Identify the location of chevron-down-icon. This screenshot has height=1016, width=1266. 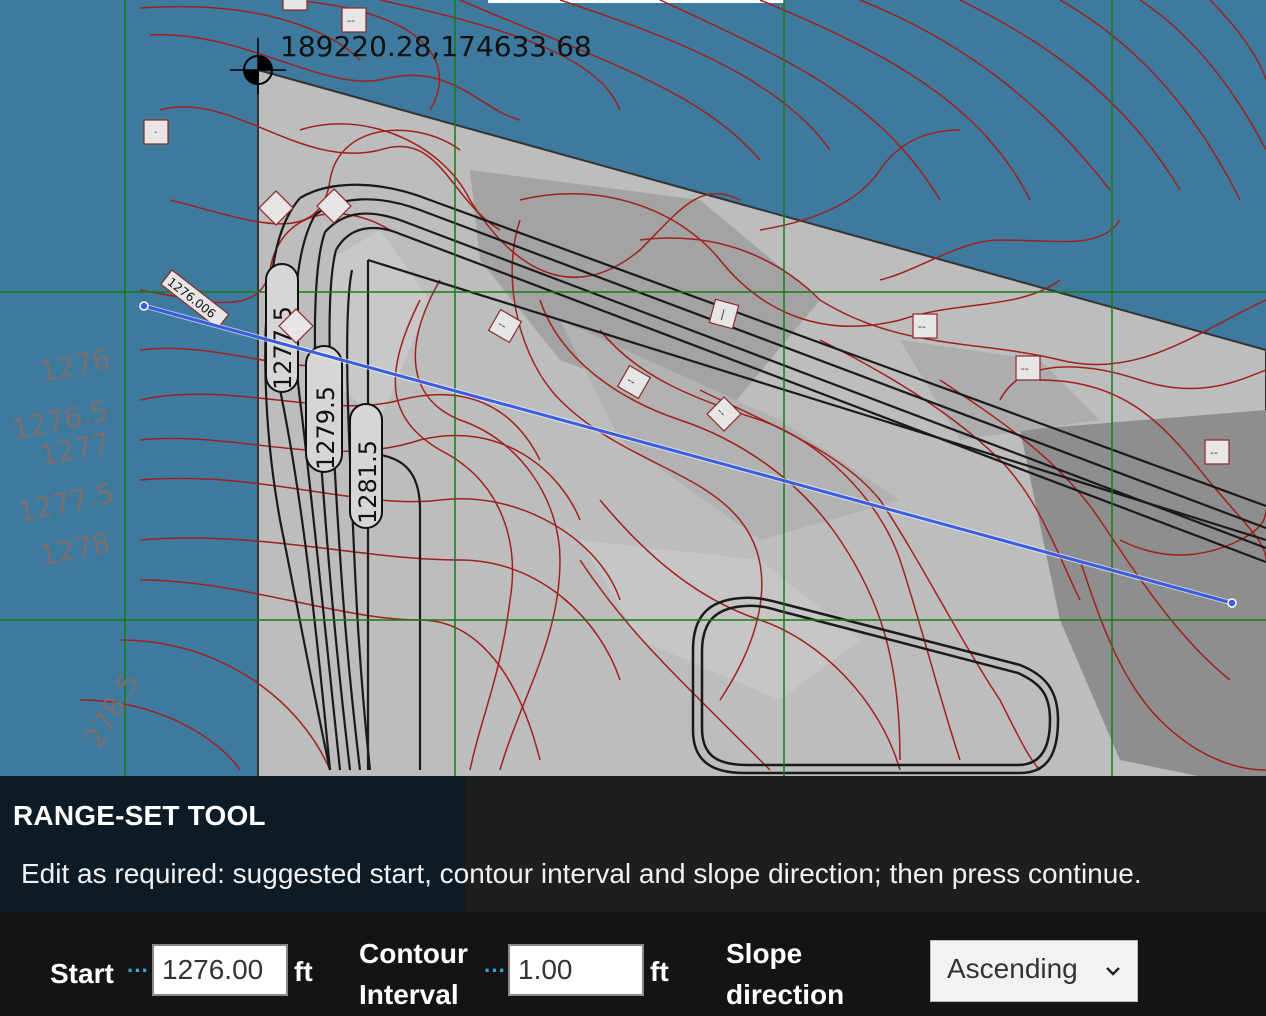
(1113, 971).